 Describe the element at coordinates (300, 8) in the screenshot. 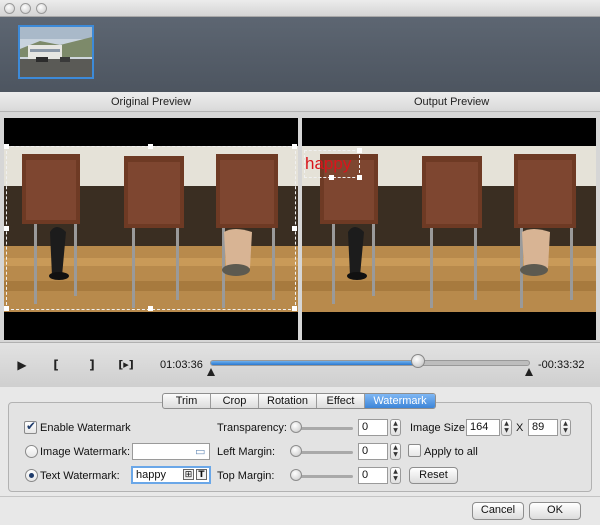

I see `window-title-bar` at that location.